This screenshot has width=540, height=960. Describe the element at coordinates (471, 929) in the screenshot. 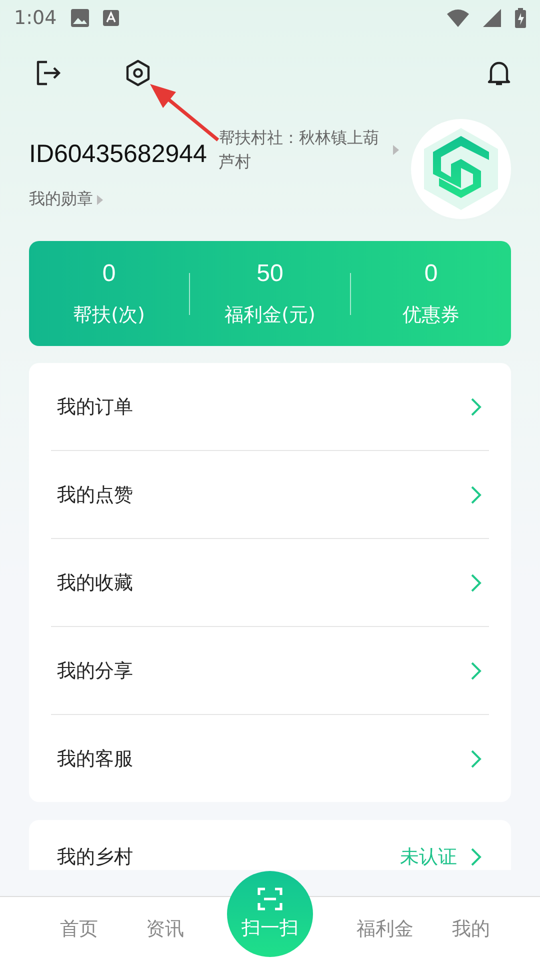

I see `tab-item: 我的` at that location.